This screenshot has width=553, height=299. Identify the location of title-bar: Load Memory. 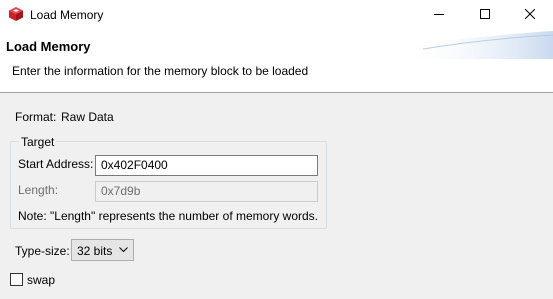
(276, 14).